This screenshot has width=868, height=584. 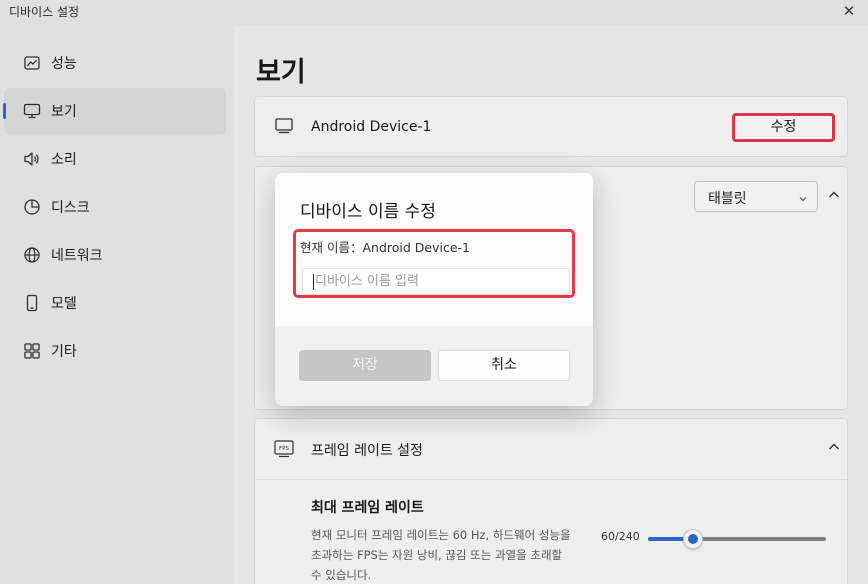 I want to click on rename-dialog: 디바이스 이름 수정 현재 이름：Android Device-1 저장 취소, so click(x=434, y=289).